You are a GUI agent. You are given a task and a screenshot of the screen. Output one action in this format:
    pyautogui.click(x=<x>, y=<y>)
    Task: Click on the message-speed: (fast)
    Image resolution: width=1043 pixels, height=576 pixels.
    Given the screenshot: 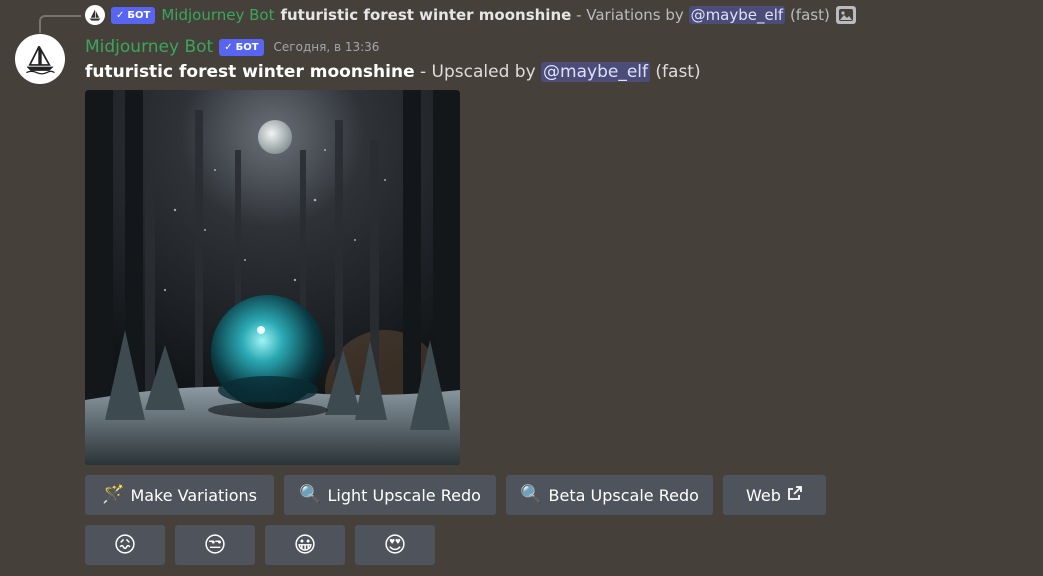 What is the action you would take?
    pyautogui.click(x=675, y=72)
    